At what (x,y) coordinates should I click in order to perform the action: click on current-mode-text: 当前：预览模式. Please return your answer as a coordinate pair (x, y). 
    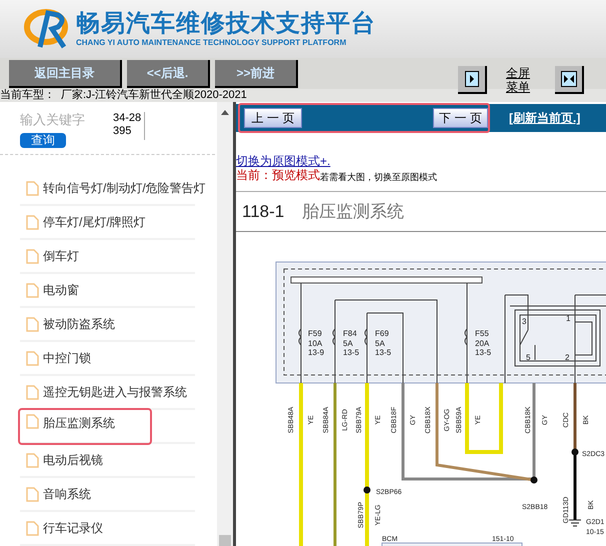
    Looking at the image, I should click on (278, 175).